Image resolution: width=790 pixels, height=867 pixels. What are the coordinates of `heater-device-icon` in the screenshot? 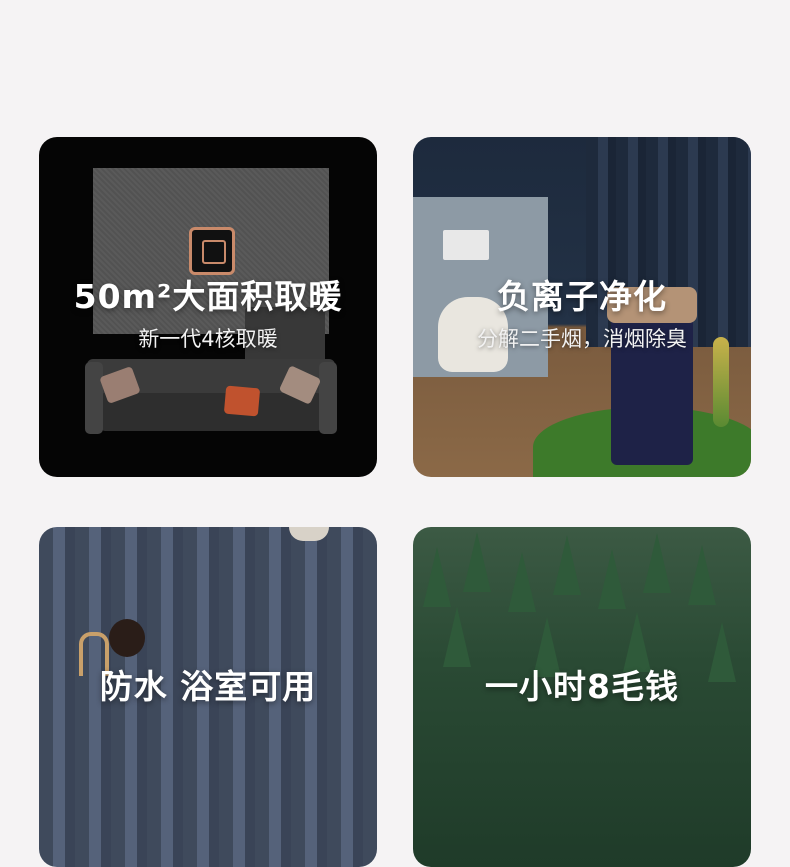 It's located at (212, 251).